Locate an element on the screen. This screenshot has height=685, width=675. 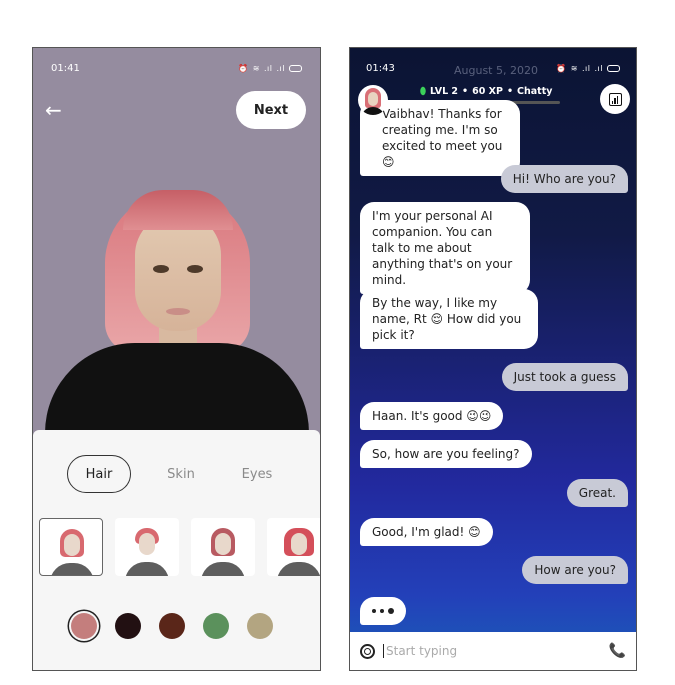
level-indicator: ⬮ LVL 2 • 60 XP • Chatty is located at coordinates (486, 91).